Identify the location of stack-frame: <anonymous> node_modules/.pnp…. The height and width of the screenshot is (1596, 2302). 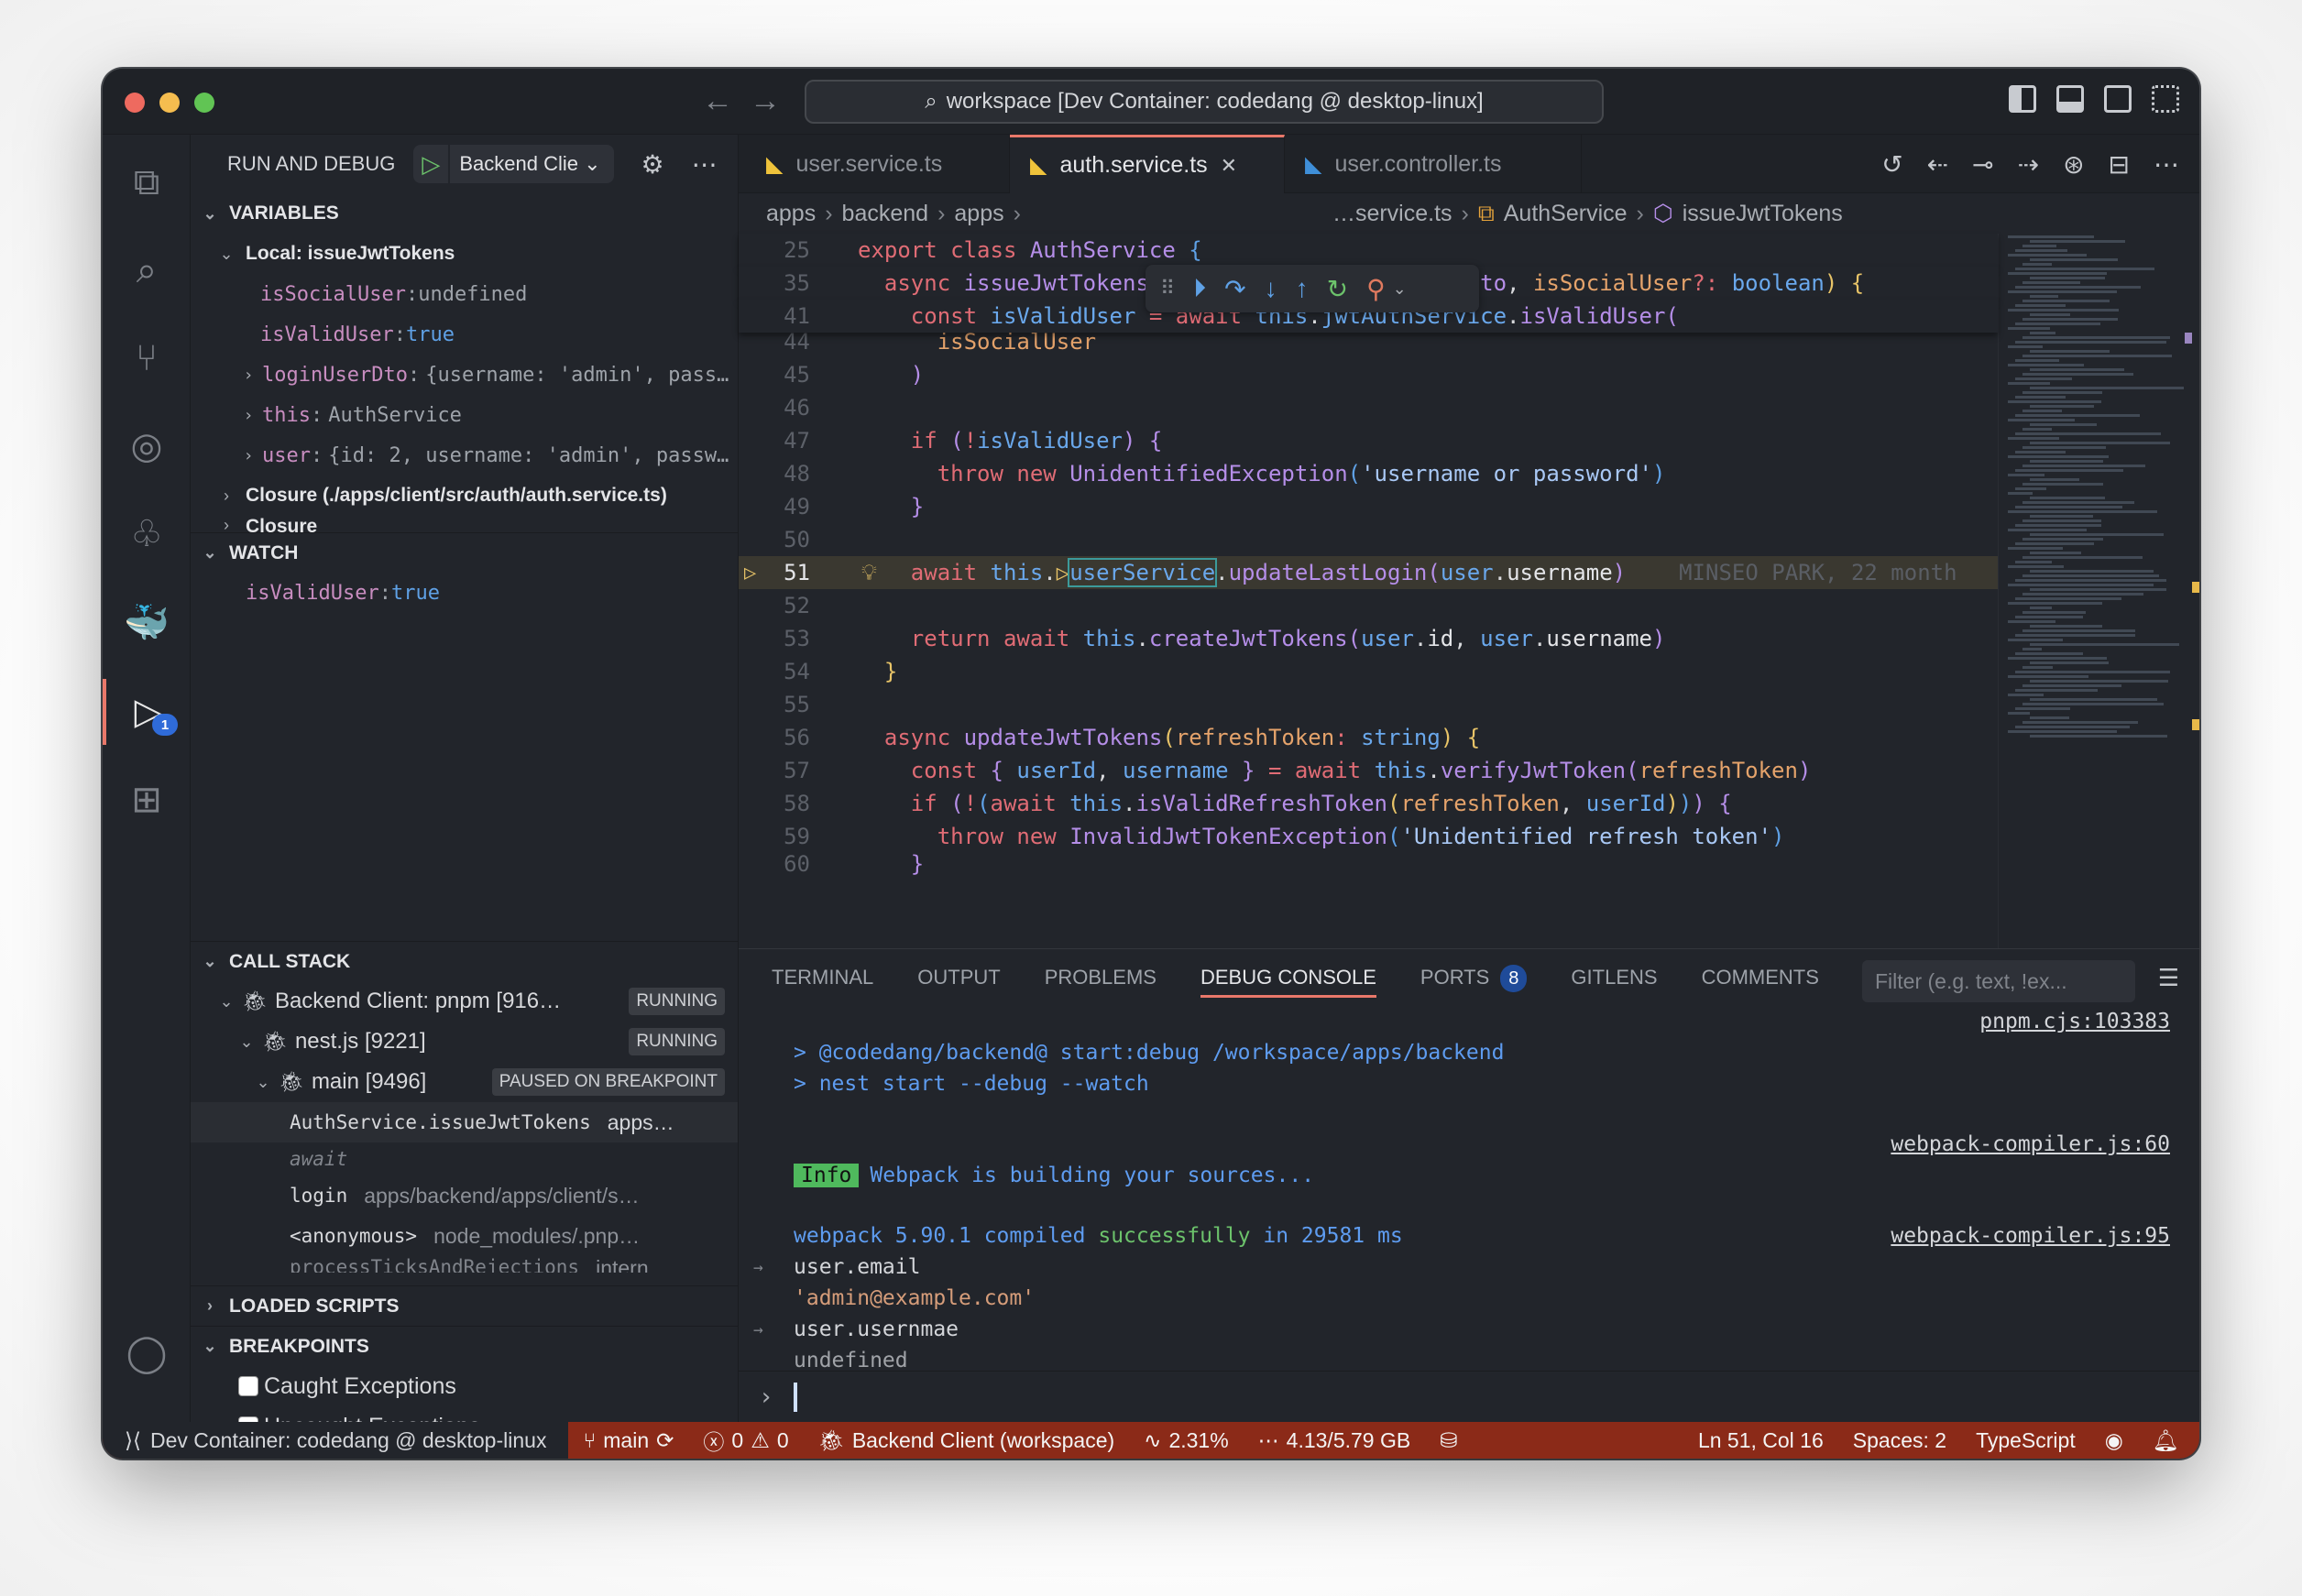
(464, 1236).